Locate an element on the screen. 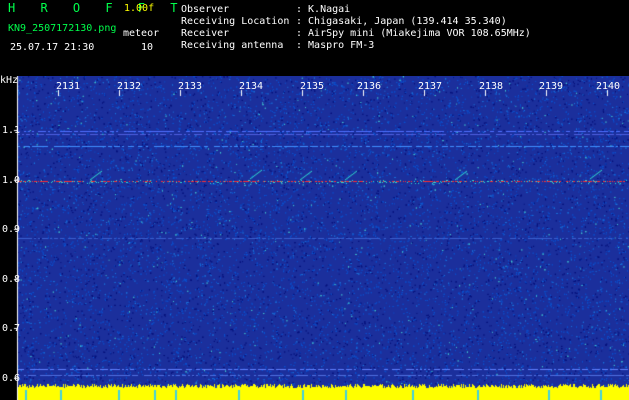 The height and width of the screenshot is (400, 629). receiver-value: : AirSpy mini (Miakejima VOR 108.65MHz) is located at coordinates (413, 33).